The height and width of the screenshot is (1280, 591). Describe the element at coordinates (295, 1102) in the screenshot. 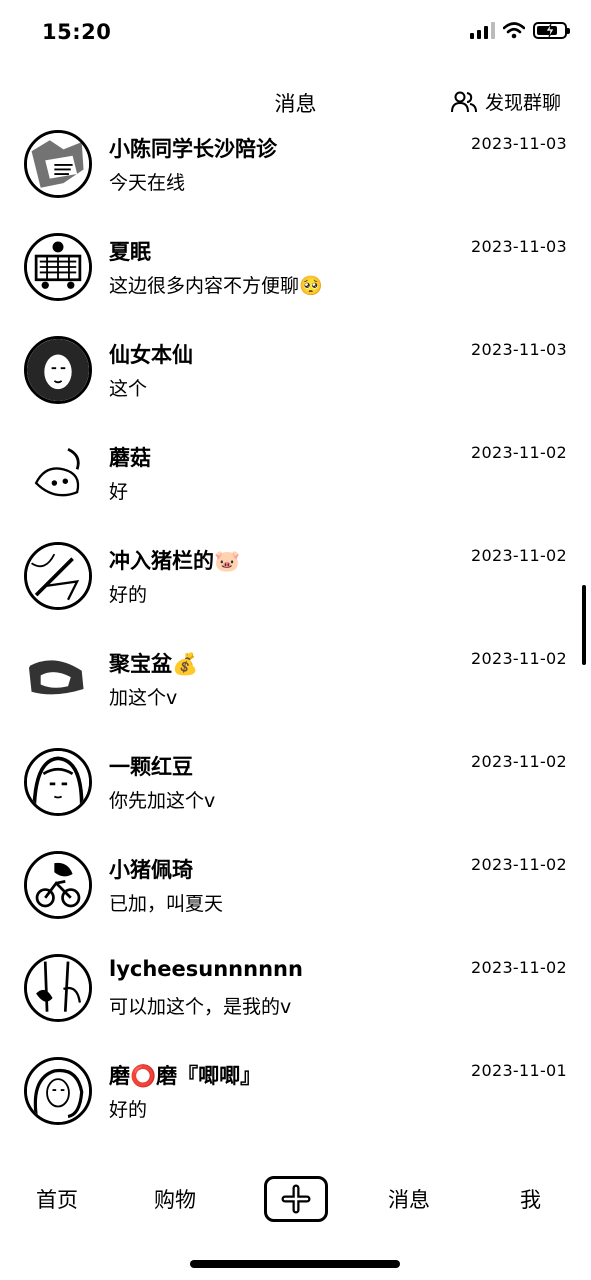

I see `chat-item: 磨⭕磨『唧唧』 好的 2023-11-01` at that location.